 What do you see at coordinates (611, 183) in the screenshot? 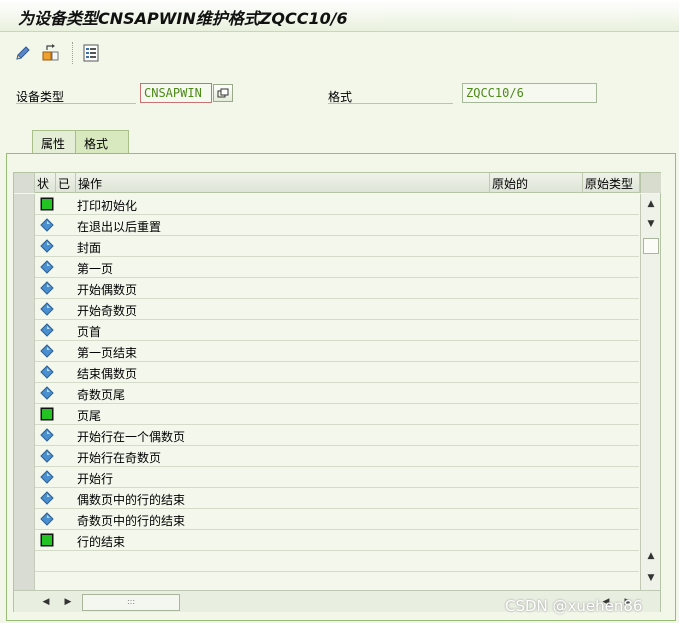
I see `column-original-type: 原始类型` at bounding box center [611, 183].